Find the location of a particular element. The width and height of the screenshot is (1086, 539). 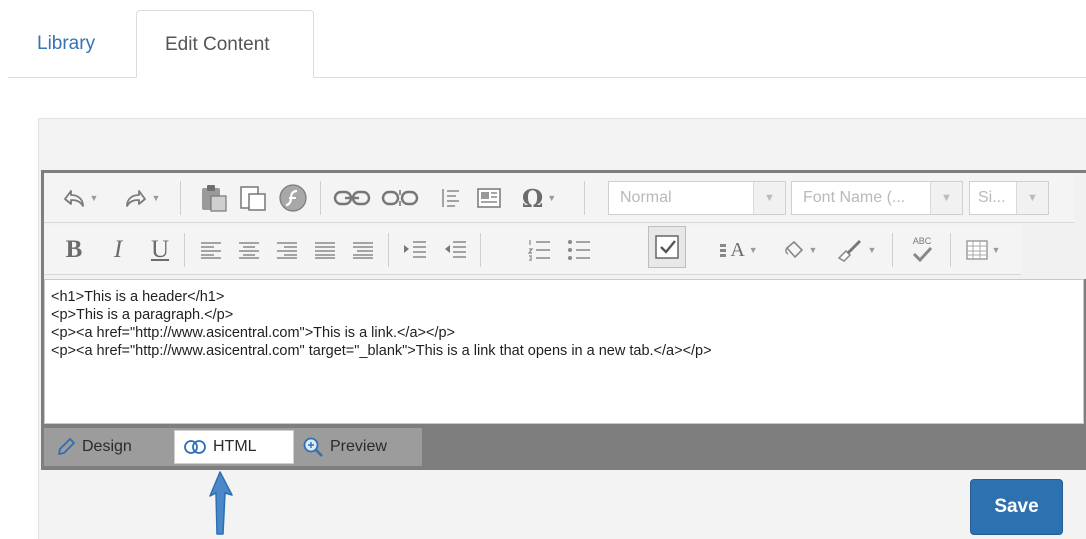

undo-button: ▼ is located at coordinates (80, 198).